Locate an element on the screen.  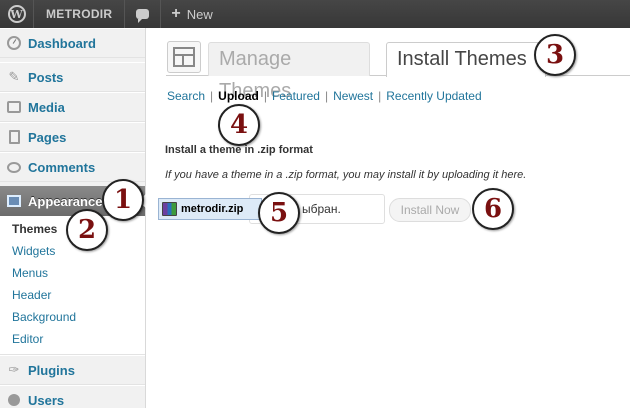
comments-button is located at coordinates (143, 14).